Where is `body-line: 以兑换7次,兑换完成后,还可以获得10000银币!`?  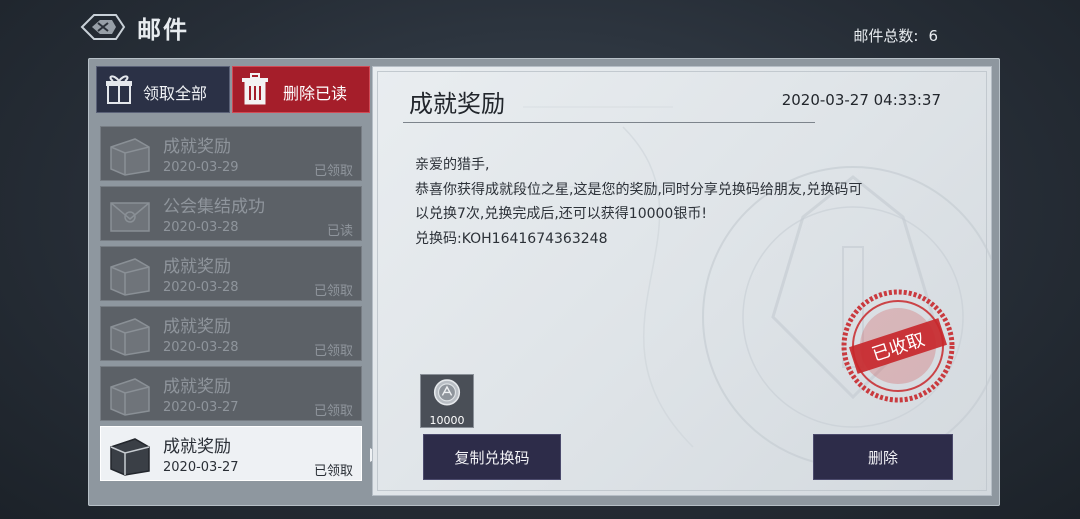 body-line: 以兑换7次,兑换完成后,还可以获得10000银币! is located at coordinates (561, 214).